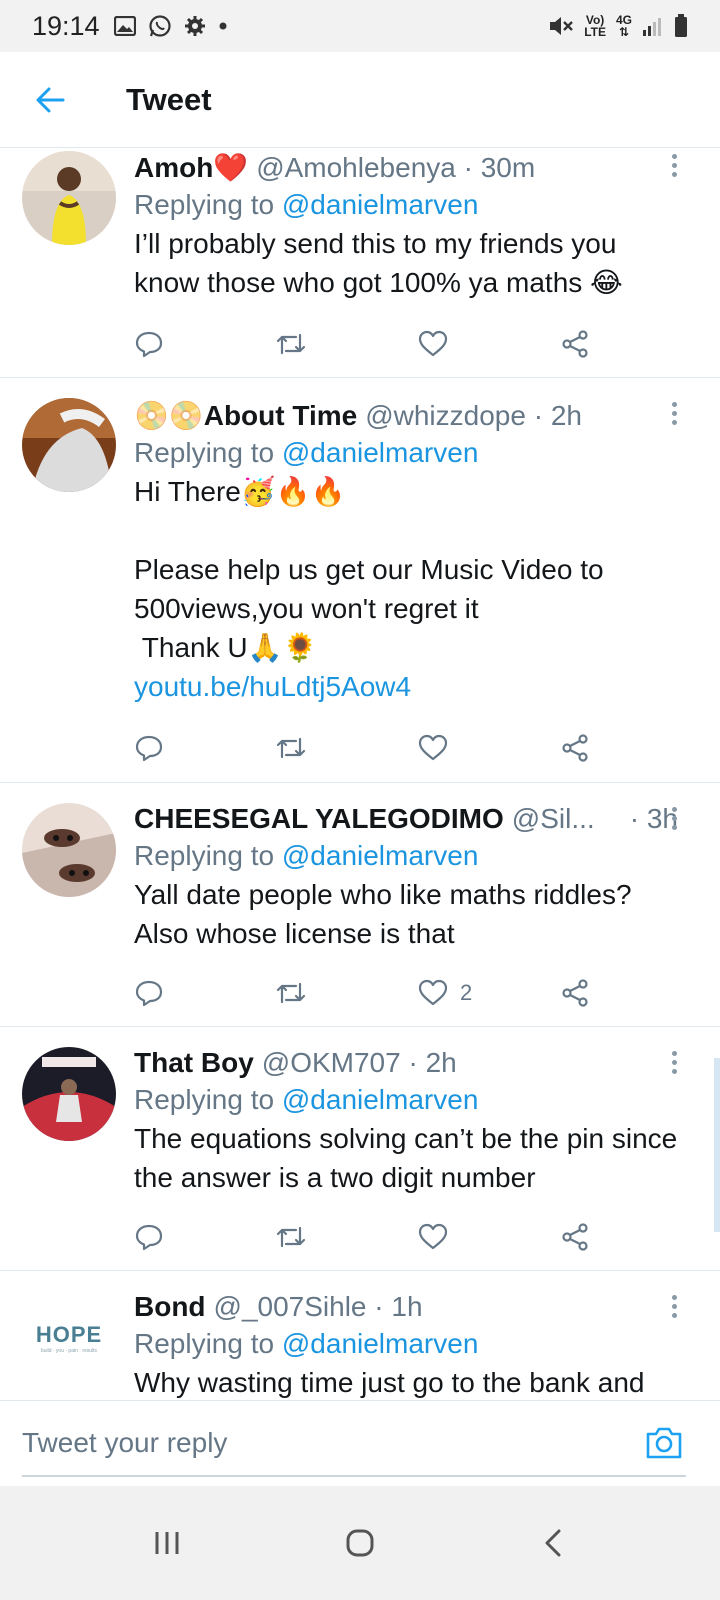 The image size is (720, 1600). Describe the element at coordinates (69, 1338) in the screenshot. I see `avatar: HOPE build · you · pain · results` at that location.